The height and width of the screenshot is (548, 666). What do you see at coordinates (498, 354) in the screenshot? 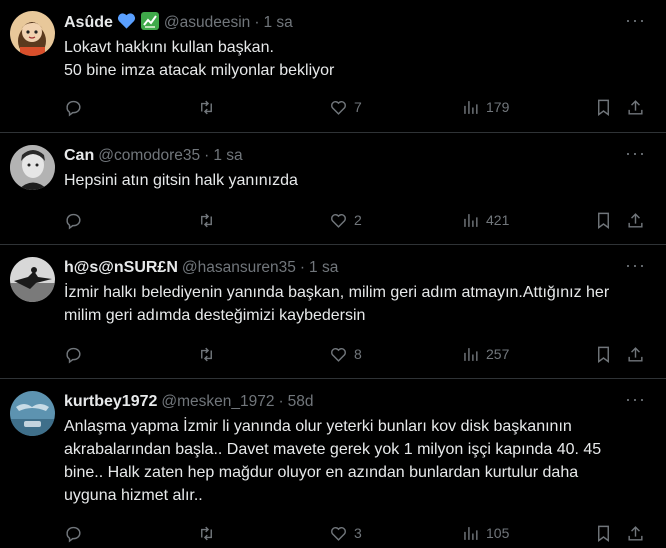
I see `view-count: 257` at bounding box center [498, 354].